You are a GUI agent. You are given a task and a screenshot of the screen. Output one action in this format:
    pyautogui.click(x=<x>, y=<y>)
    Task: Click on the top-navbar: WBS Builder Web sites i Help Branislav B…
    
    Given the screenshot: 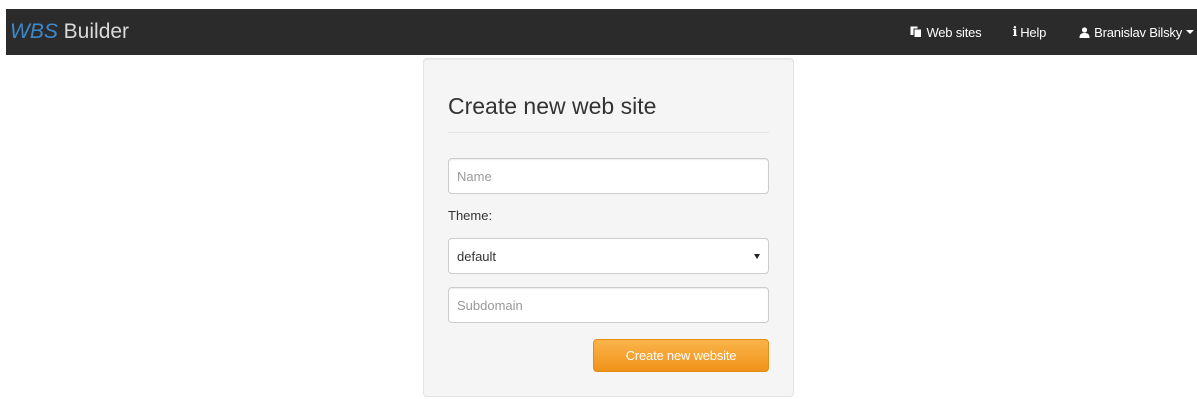 What is the action you would take?
    pyautogui.click(x=601, y=32)
    